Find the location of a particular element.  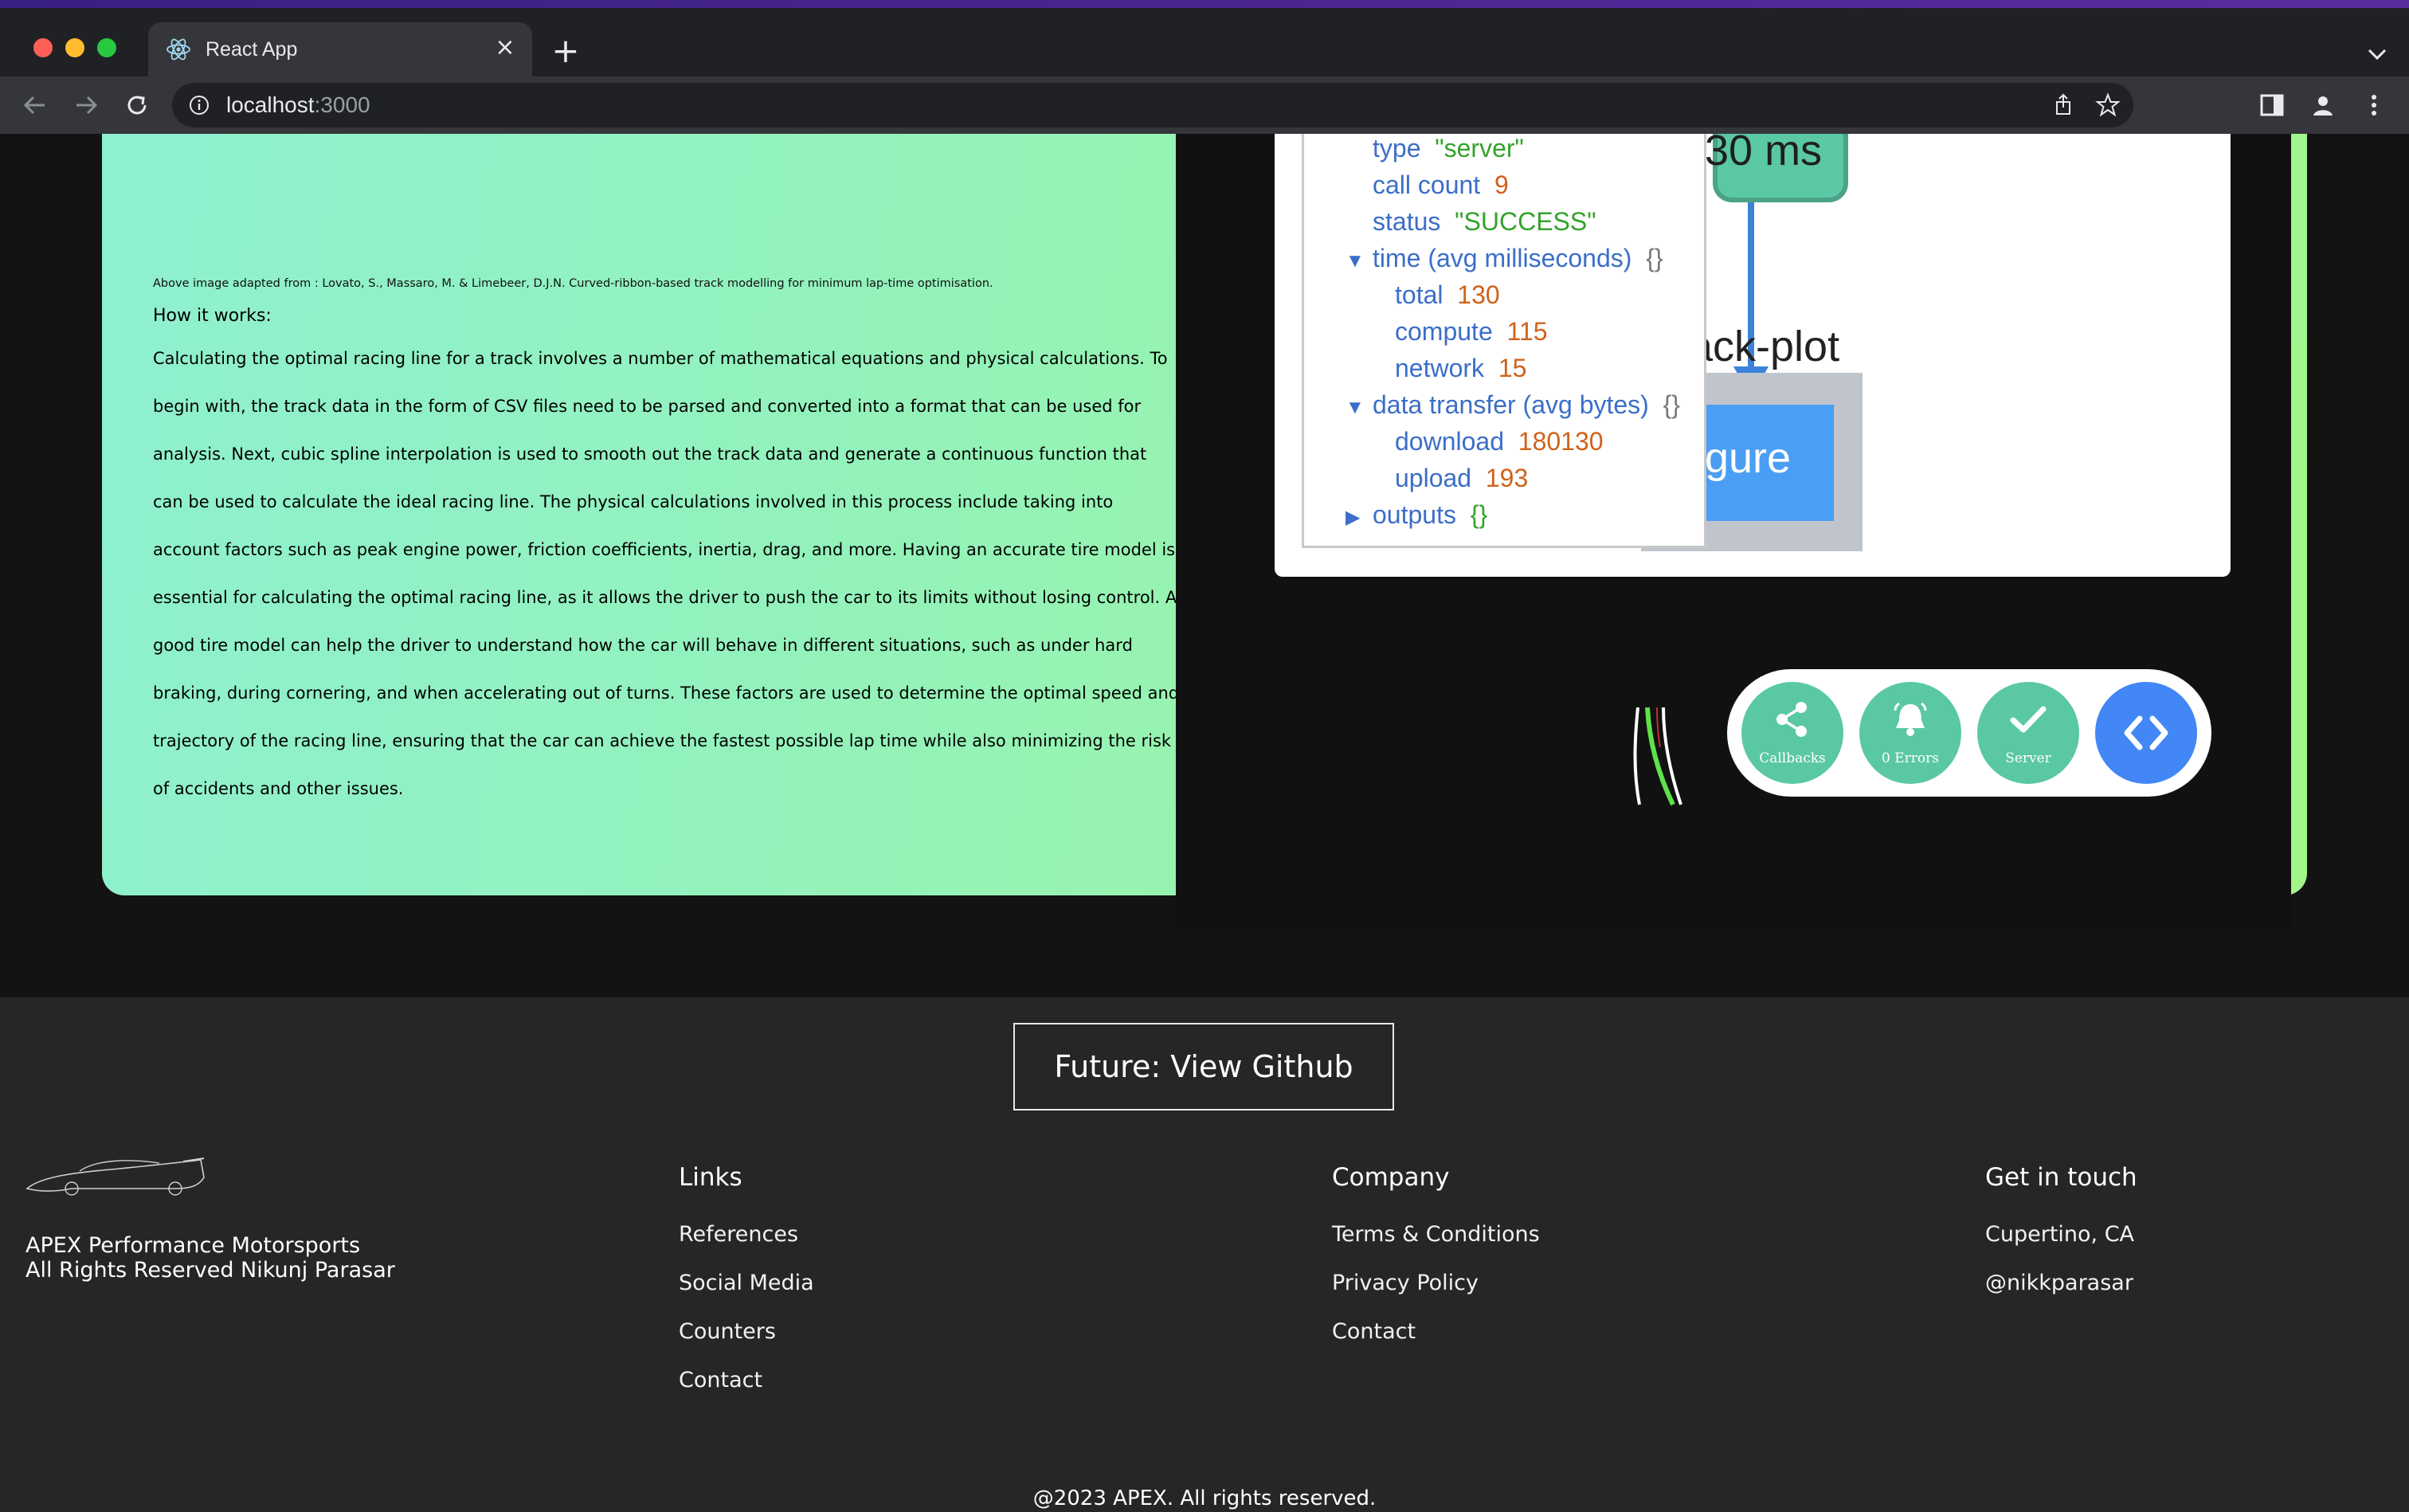

callback-node-time: 30 ms is located at coordinates (1764, 154).